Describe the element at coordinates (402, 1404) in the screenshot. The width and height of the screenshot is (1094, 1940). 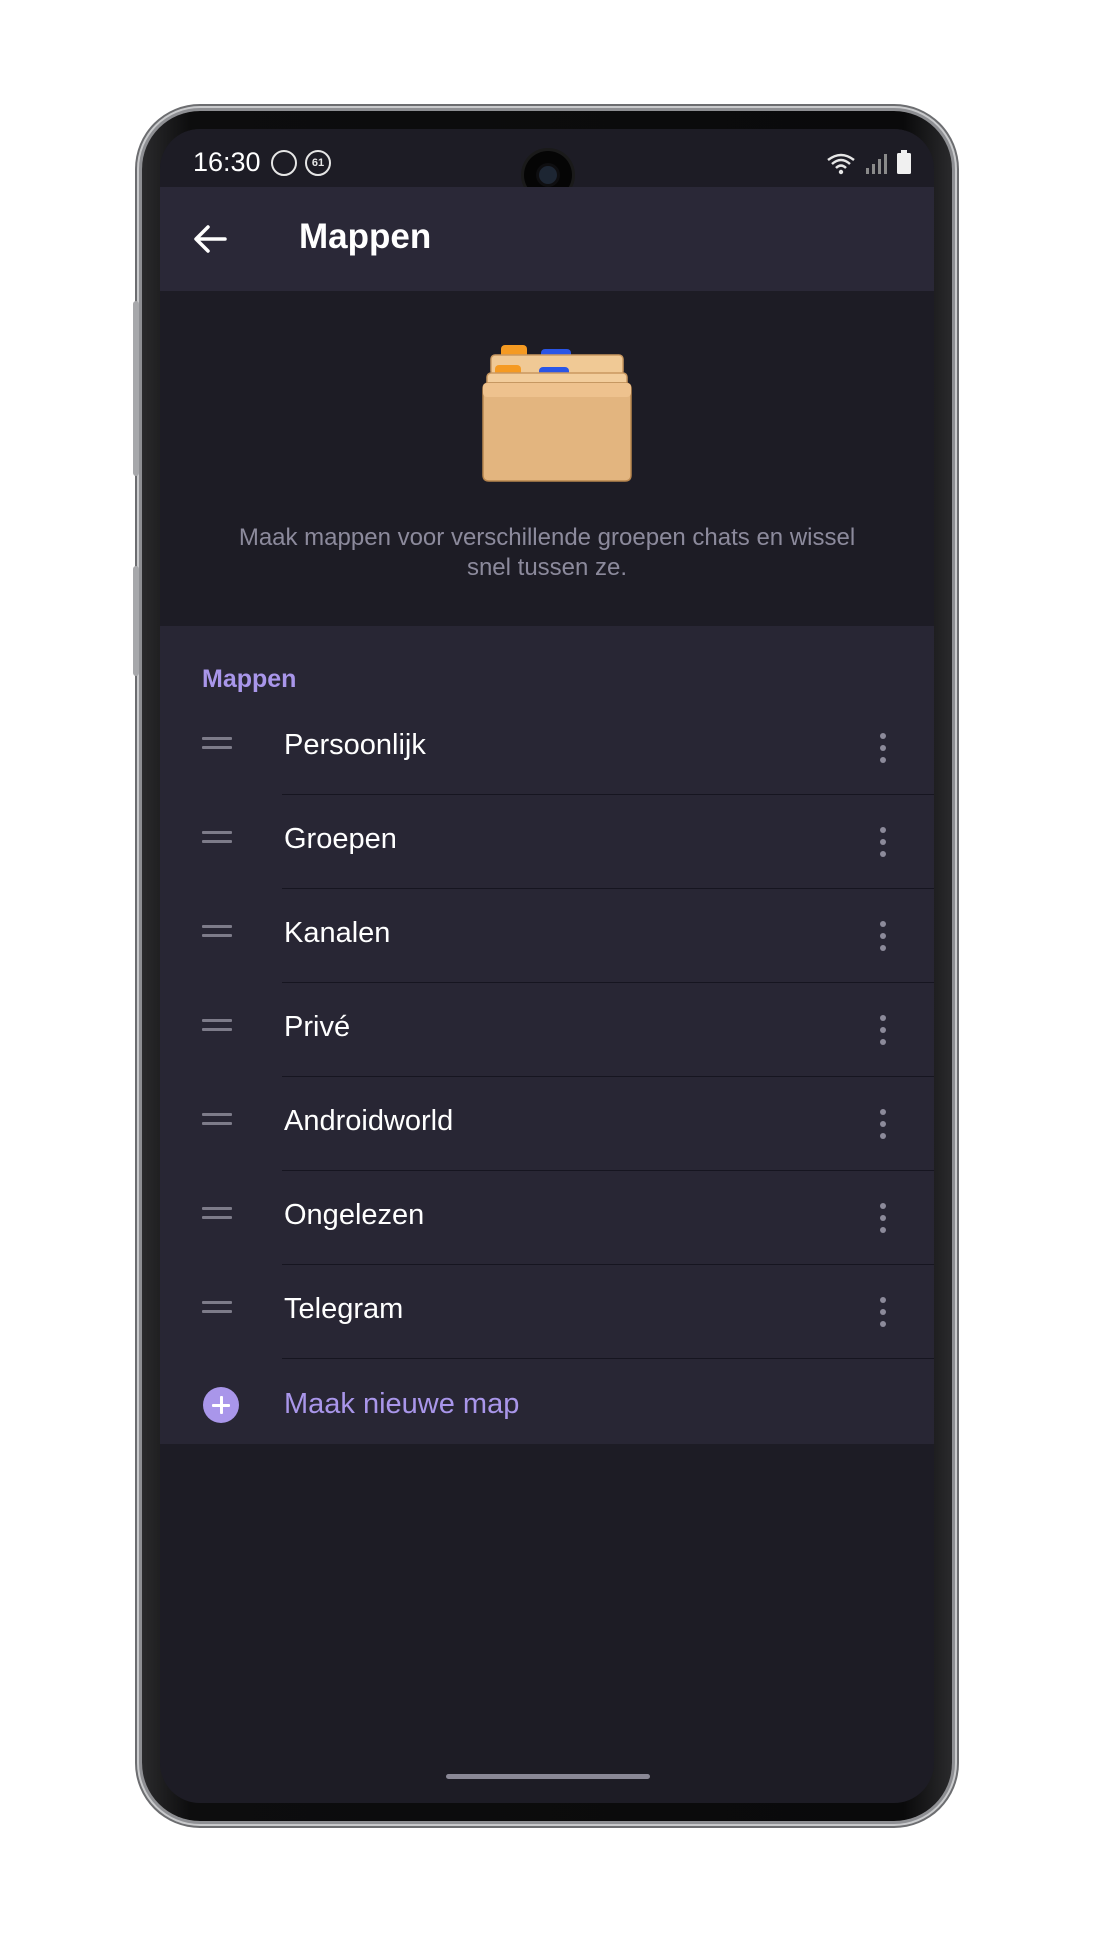
I see `create-folder-label: Maak nieuwe map` at that location.